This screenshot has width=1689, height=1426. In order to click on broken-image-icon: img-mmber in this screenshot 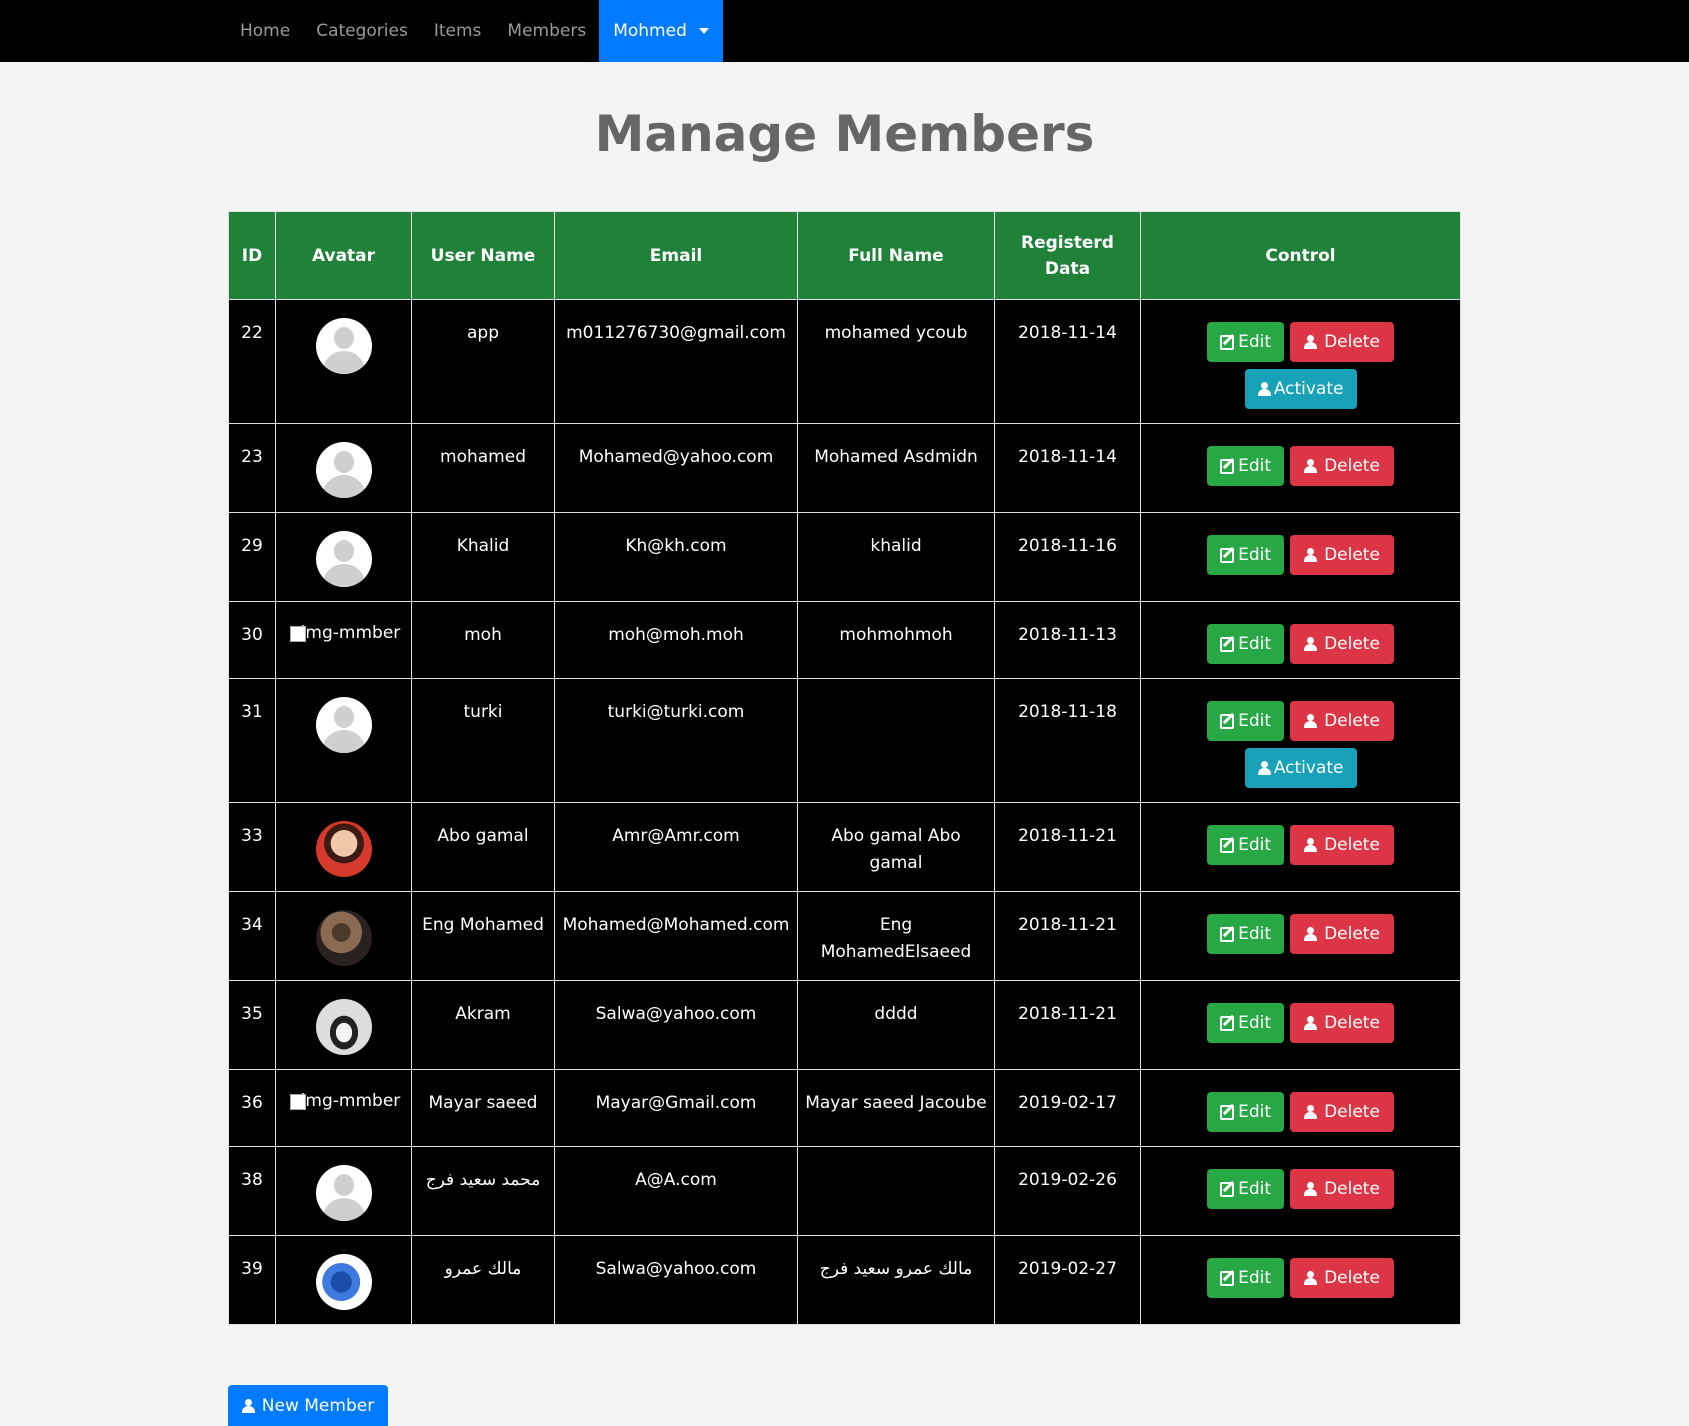, I will do `click(343, 1101)`.